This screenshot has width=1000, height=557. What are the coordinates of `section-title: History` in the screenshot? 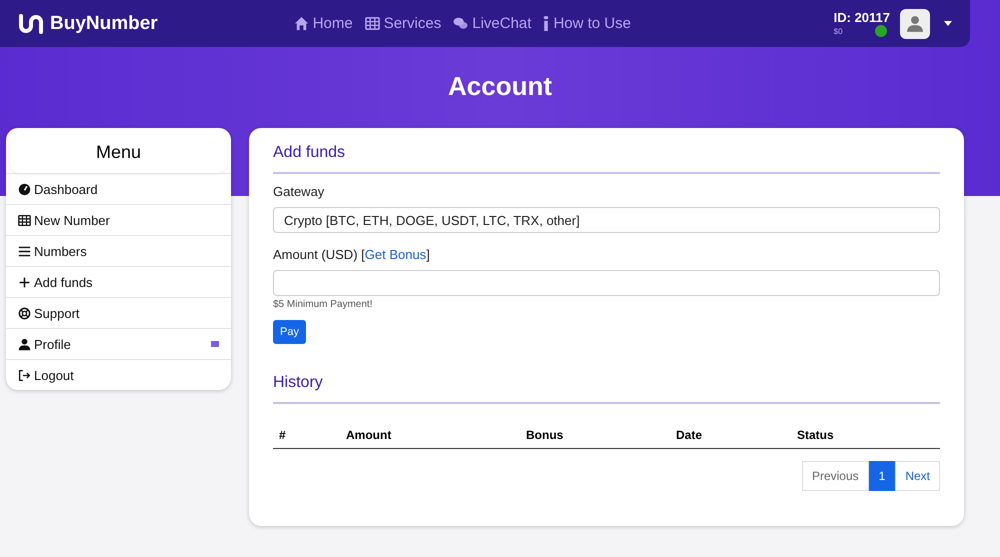 It's located at (606, 389).